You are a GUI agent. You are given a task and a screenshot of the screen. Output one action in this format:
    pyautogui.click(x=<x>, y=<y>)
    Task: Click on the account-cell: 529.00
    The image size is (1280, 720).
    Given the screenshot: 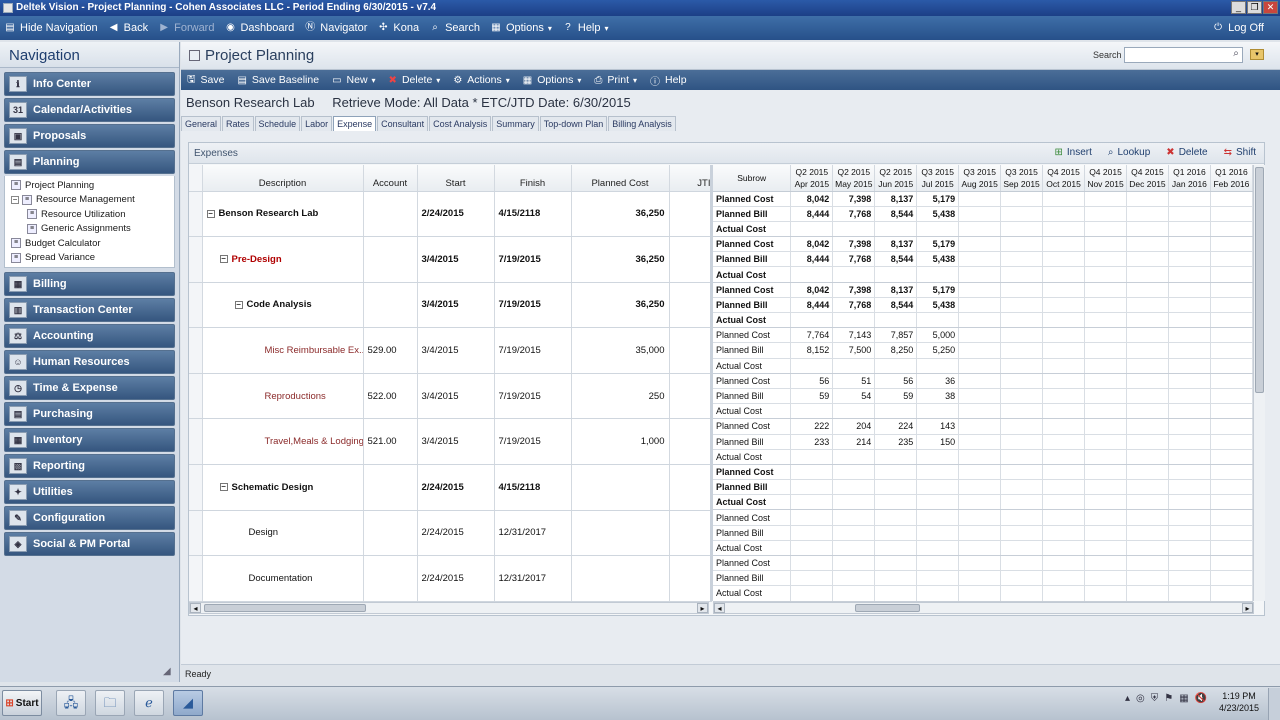 What is the action you would take?
    pyautogui.click(x=390, y=350)
    